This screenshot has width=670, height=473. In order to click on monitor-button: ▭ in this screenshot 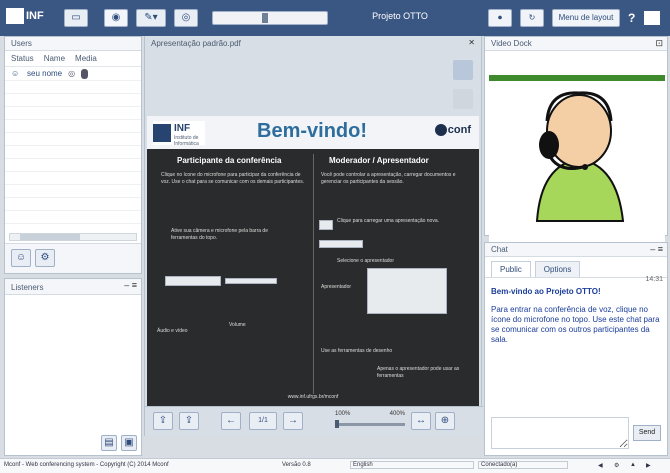, I will do `click(76, 18)`.